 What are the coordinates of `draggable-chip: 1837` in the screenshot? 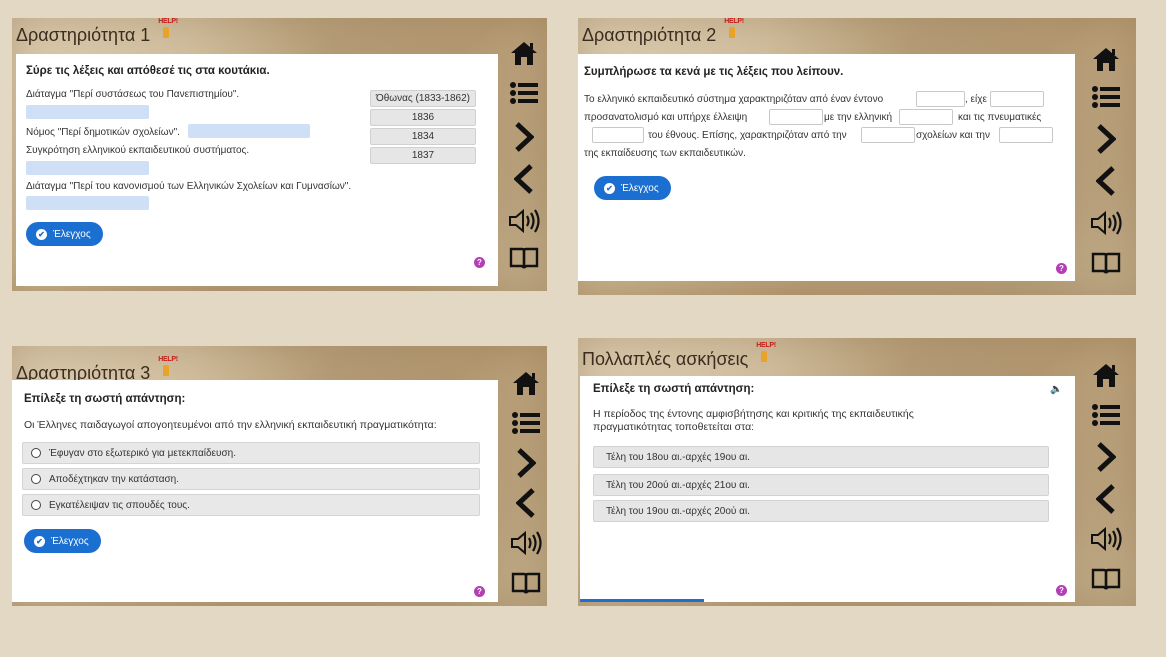 It's located at (423, 155).